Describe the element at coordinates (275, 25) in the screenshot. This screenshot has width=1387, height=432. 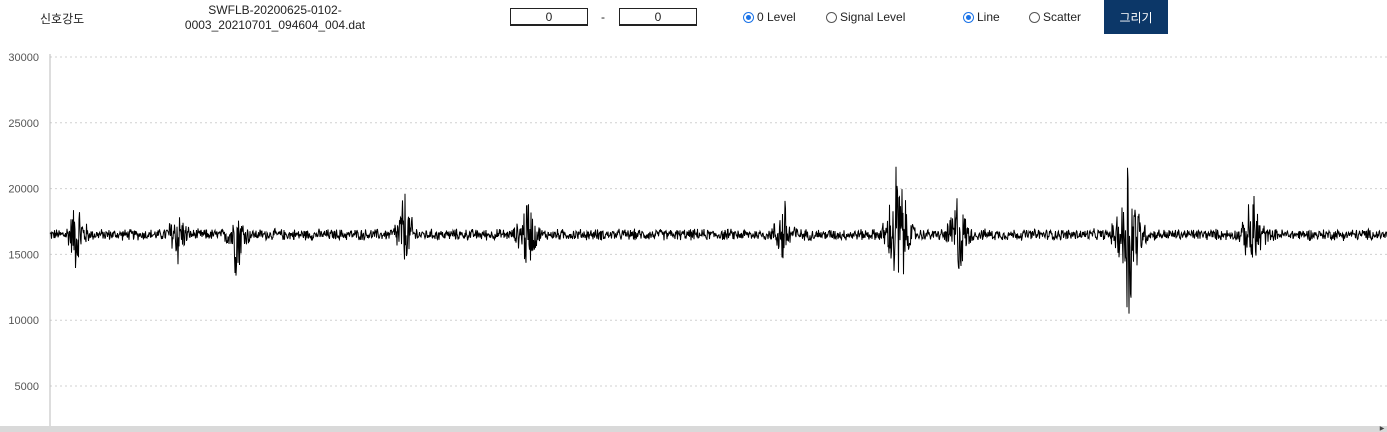
I see `filename-line-2: 0003_20210701_094604_004.dat` at that location.